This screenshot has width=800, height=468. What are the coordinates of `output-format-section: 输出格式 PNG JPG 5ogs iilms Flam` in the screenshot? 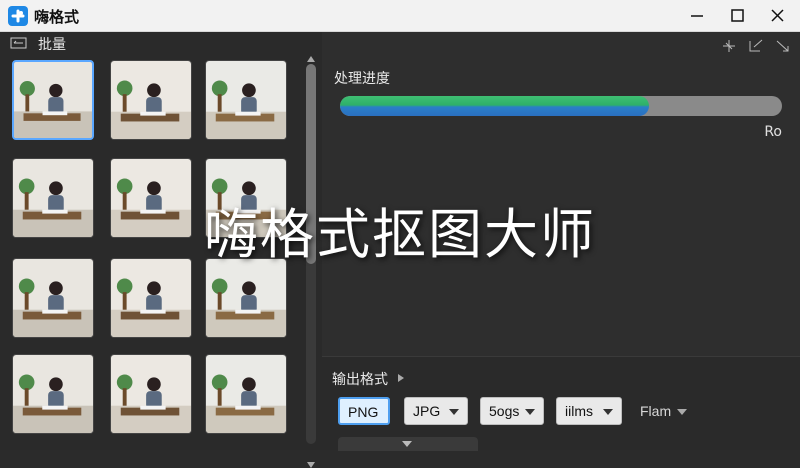 It's located at (561, 403).